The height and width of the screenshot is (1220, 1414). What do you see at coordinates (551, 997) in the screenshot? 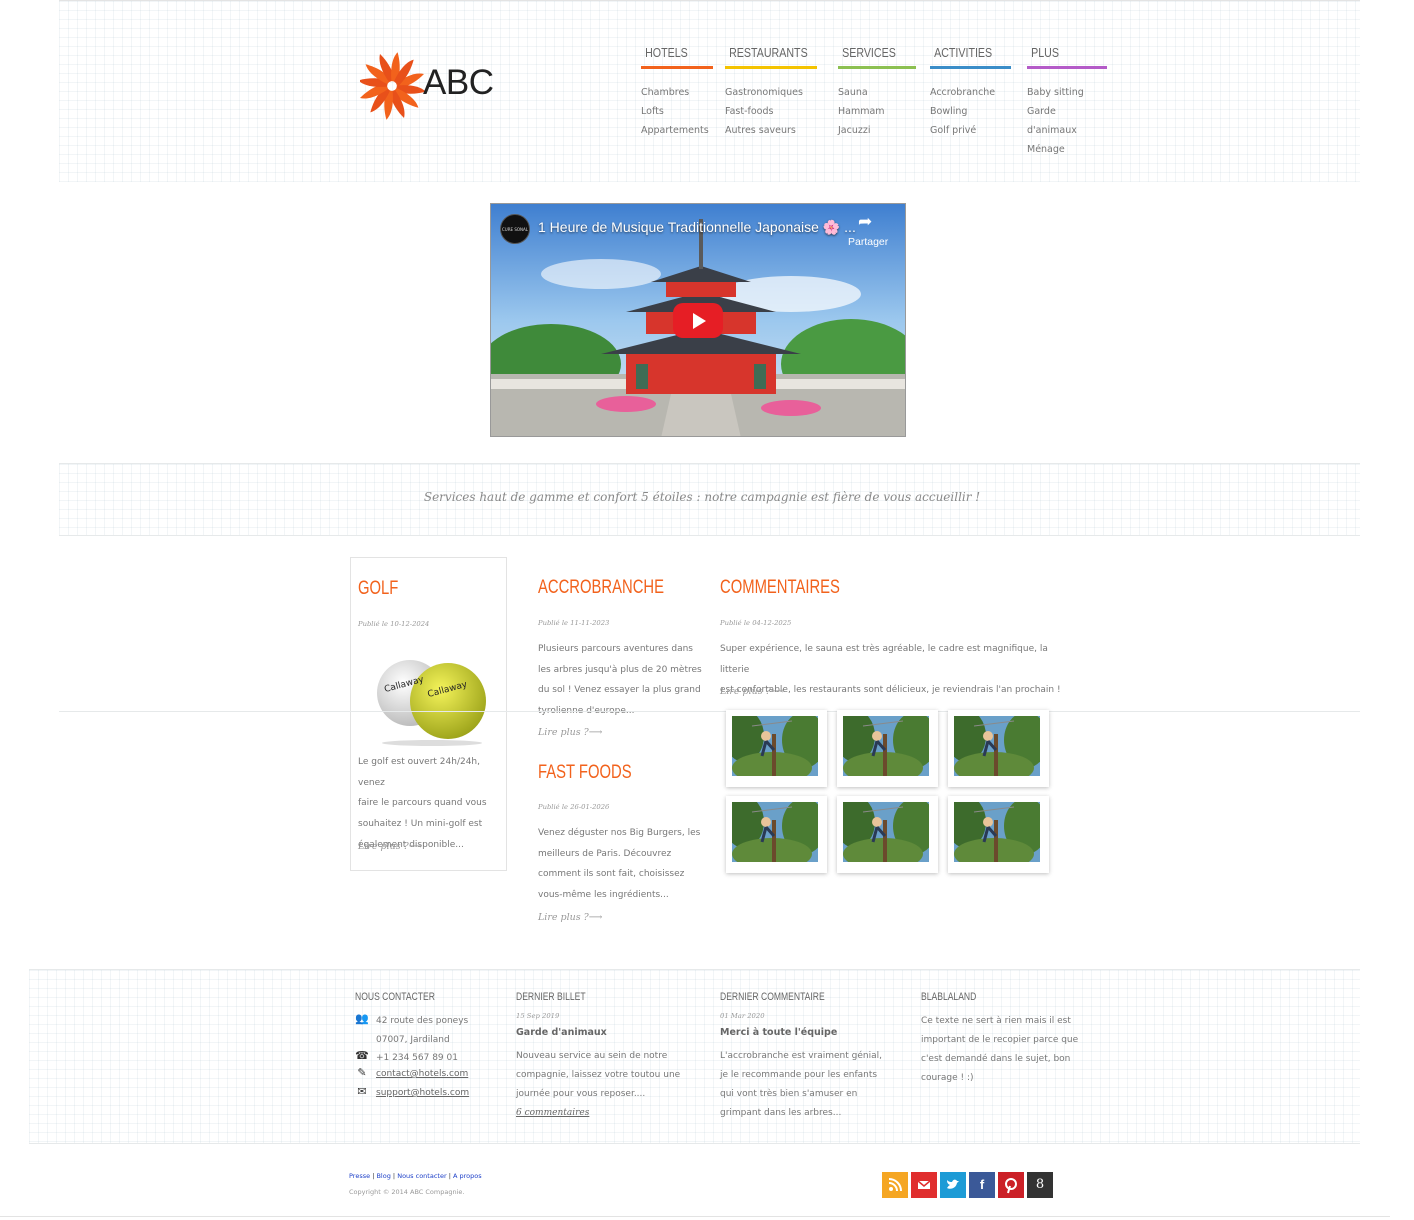
I see `footer-billet-title: DERNIER BILLET` at bounding box center [551, 997].